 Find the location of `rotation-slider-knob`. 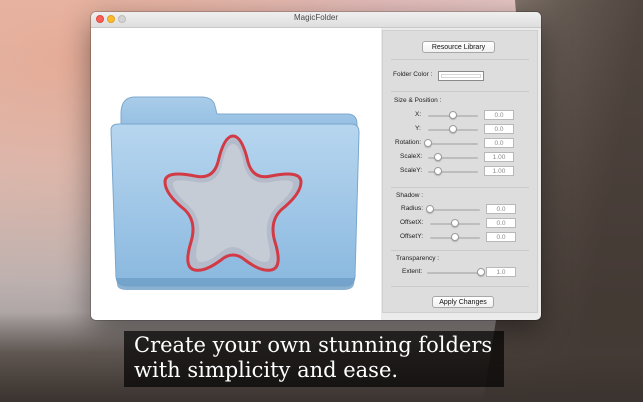

rotation-slider-knob is located at coordinates (428, 143).